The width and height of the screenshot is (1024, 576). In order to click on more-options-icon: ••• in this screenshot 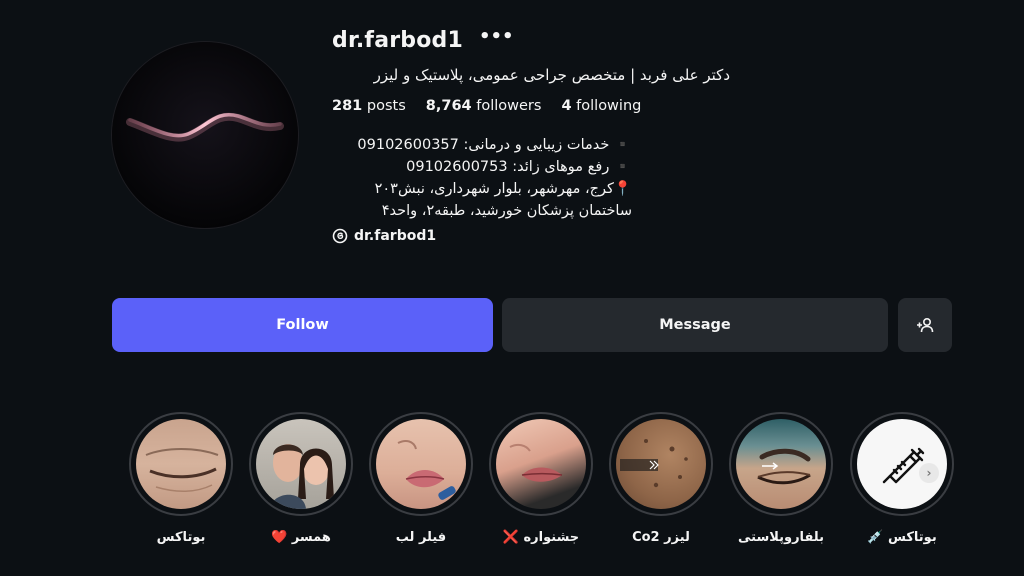, I will do `click(496, 40)`.